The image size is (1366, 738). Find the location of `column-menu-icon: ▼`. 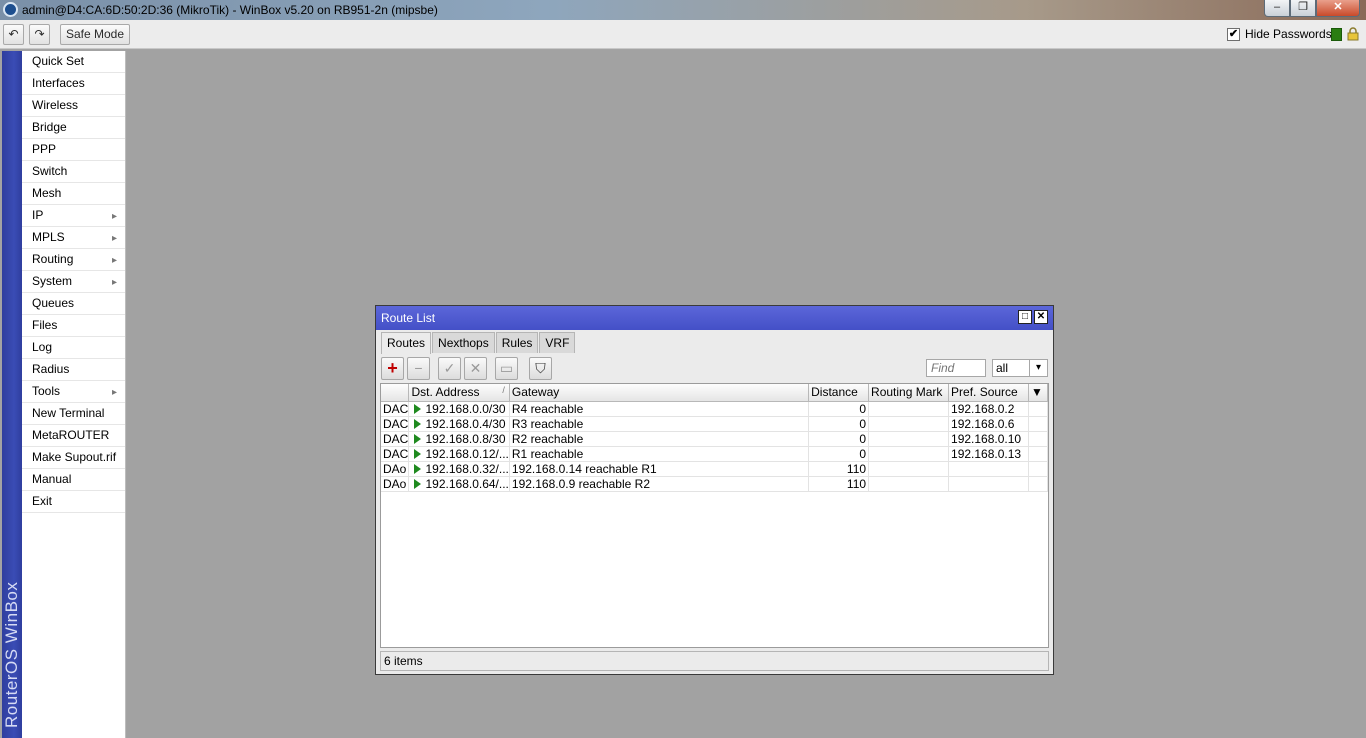

column-menu-icon: ▼ is located at coordinates (1038, 393).